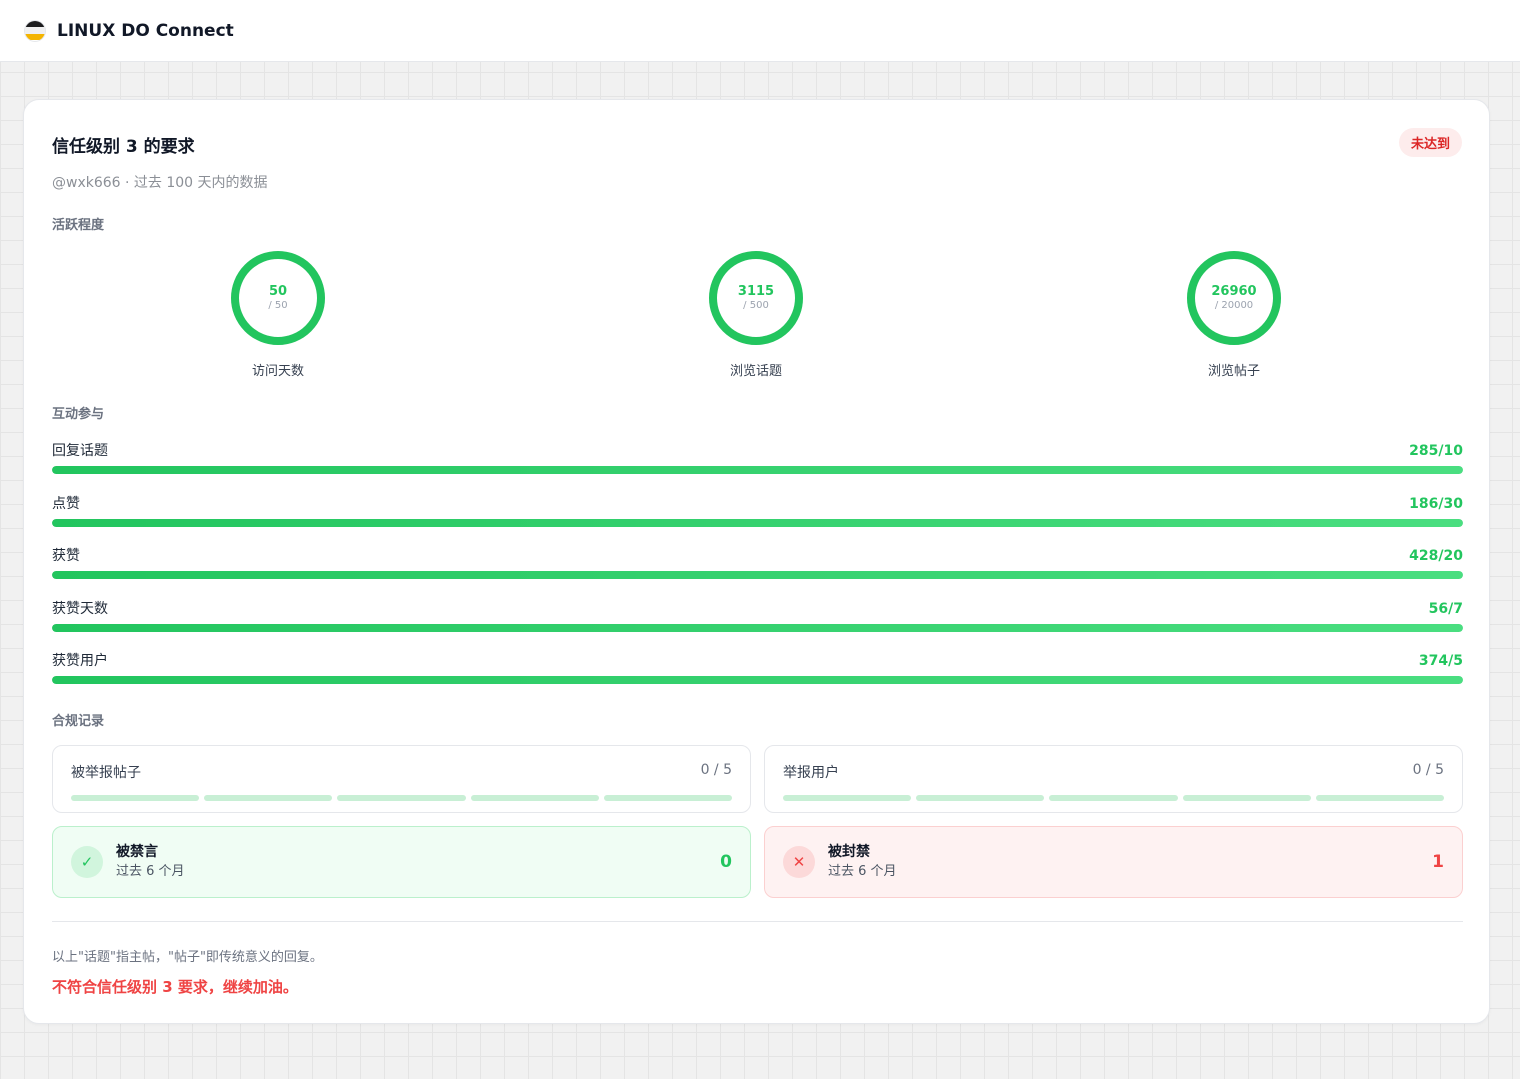 Image resolution: width=1520 pixels, height=1079 pixels. I want to click on app-title: LINUX DO Connect, so click(145, 30).